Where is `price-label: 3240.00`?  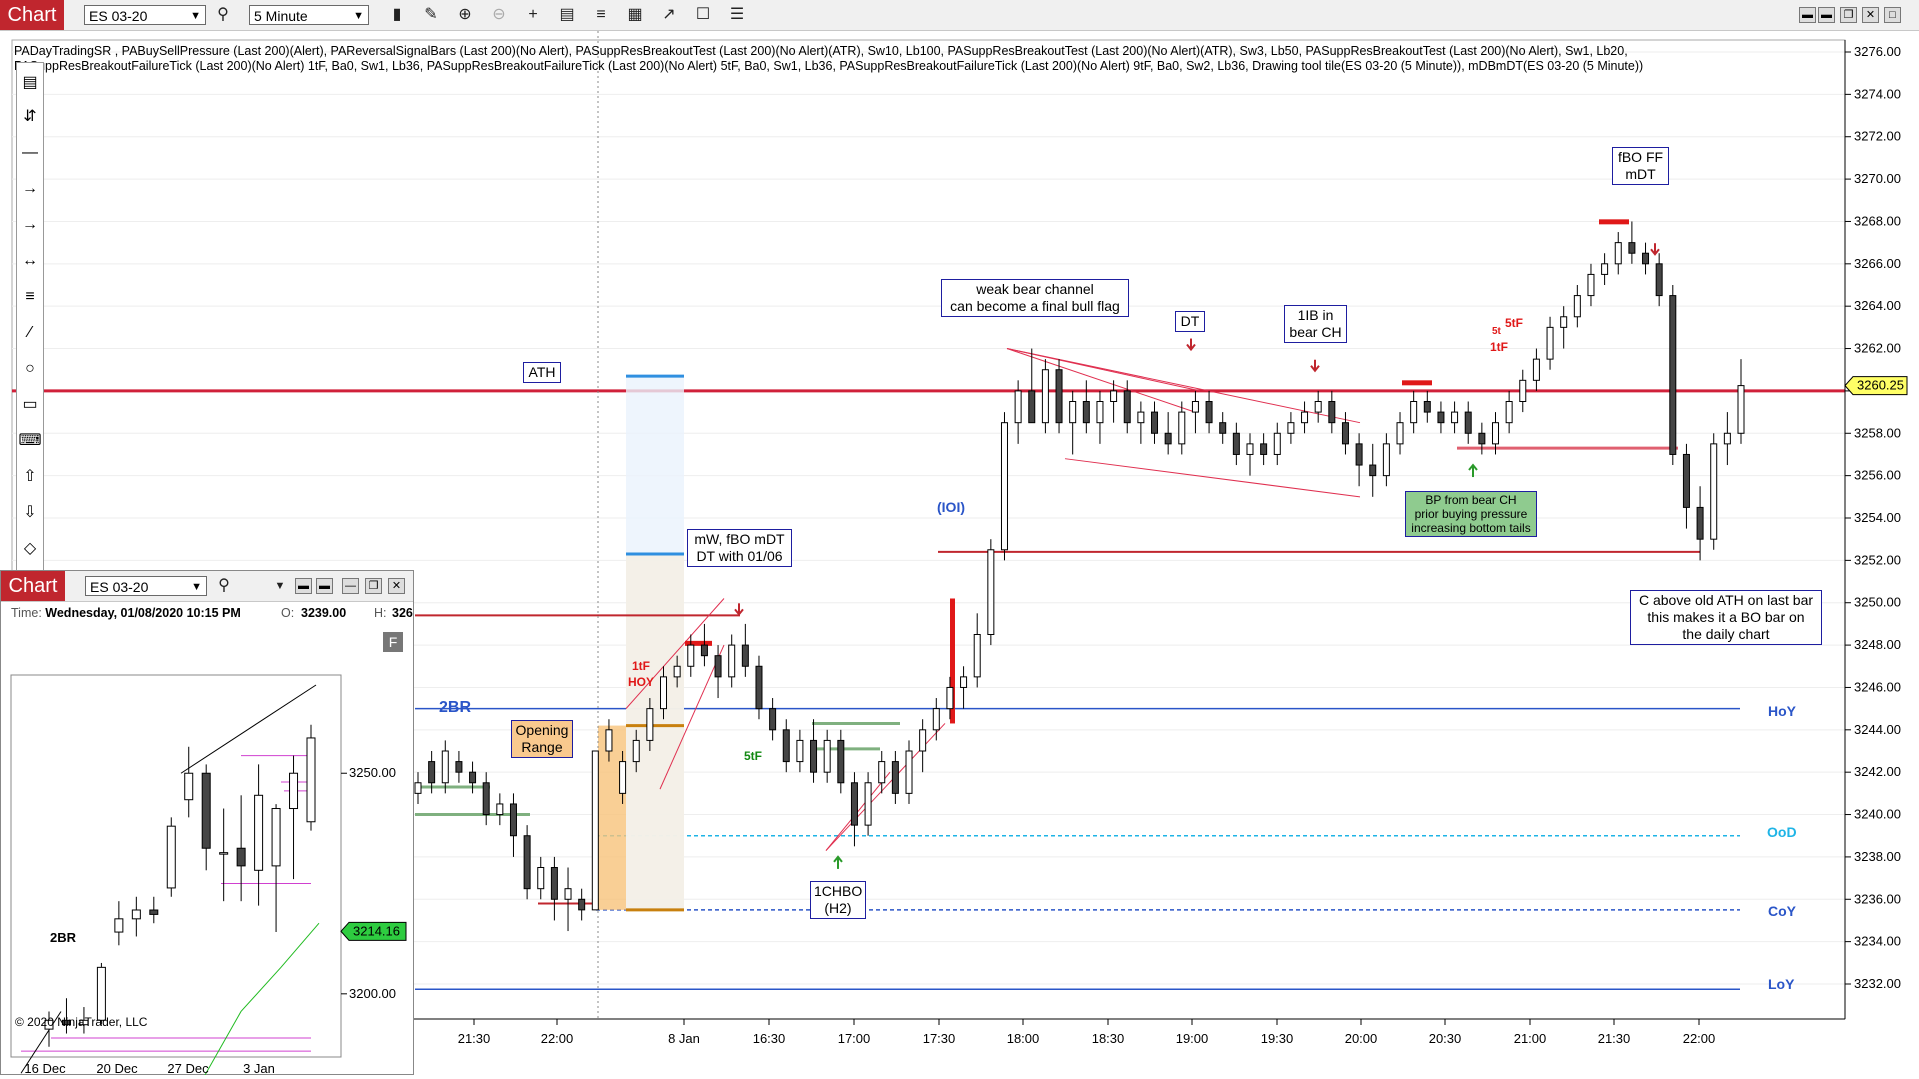
price-label: 3240.00 is located at coordinates (1877, 814).